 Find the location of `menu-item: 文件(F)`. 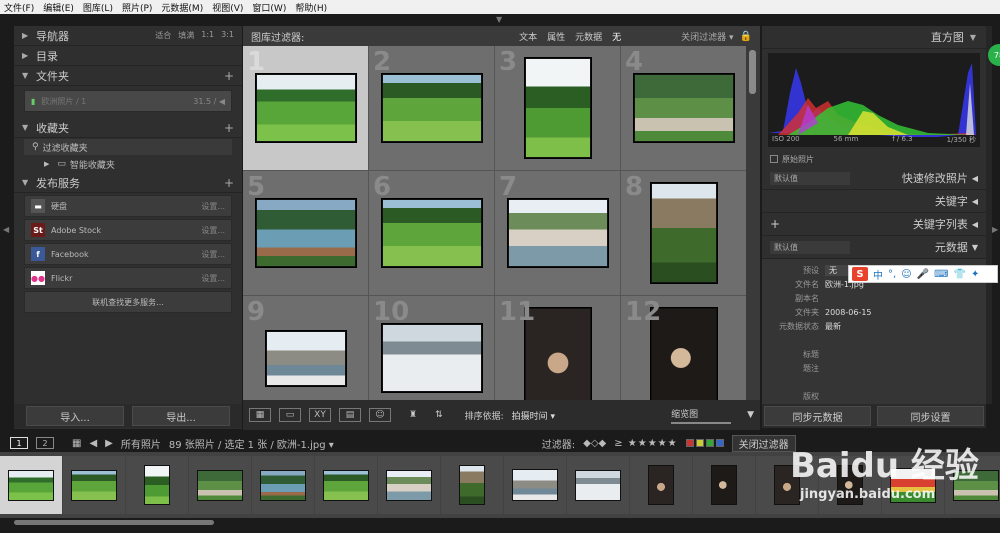

menu-item: 文件(F) is located at coordinates (19, 7).